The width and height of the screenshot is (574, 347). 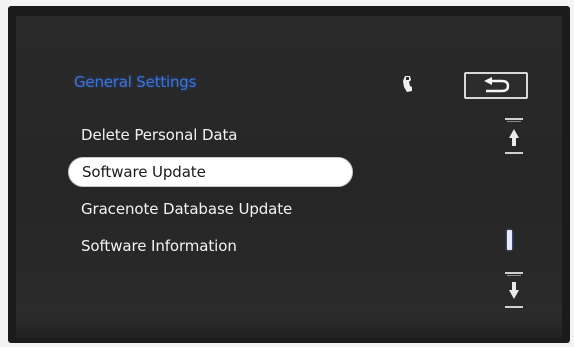 What do you see at coordinates (159, 135) in the screenshot?
I see `menu-item-label: Delete Personal Data` at bounding box center [159, 135].